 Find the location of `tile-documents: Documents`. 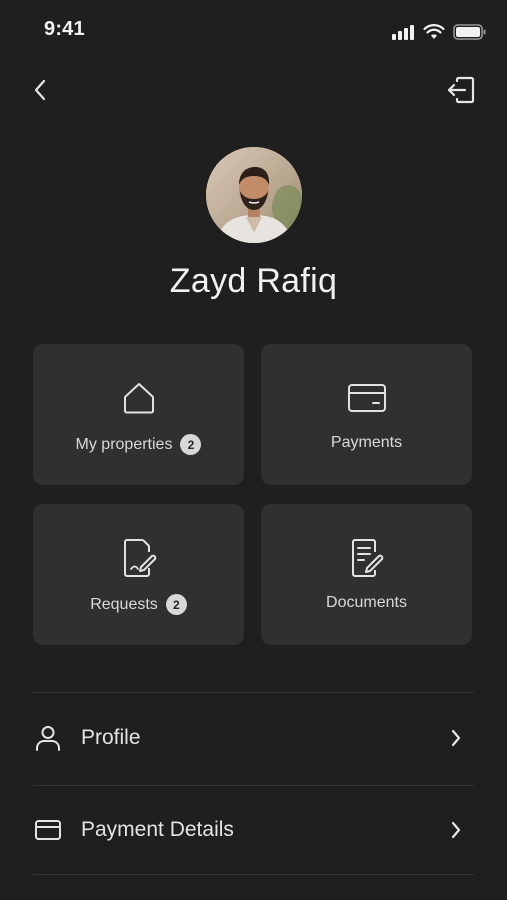

tile-documents: Documents is located at coordinates (366, 574).